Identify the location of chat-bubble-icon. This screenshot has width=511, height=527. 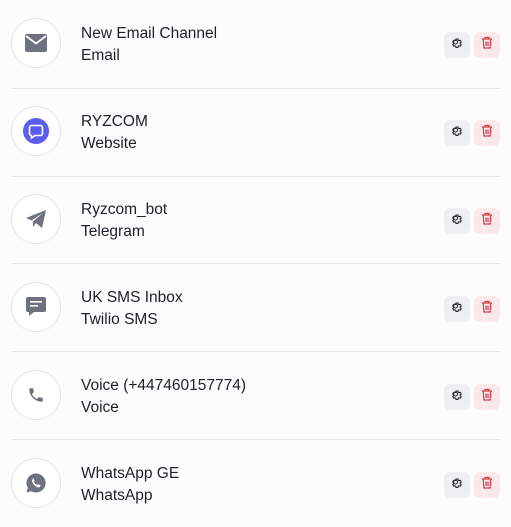
(36, 131).